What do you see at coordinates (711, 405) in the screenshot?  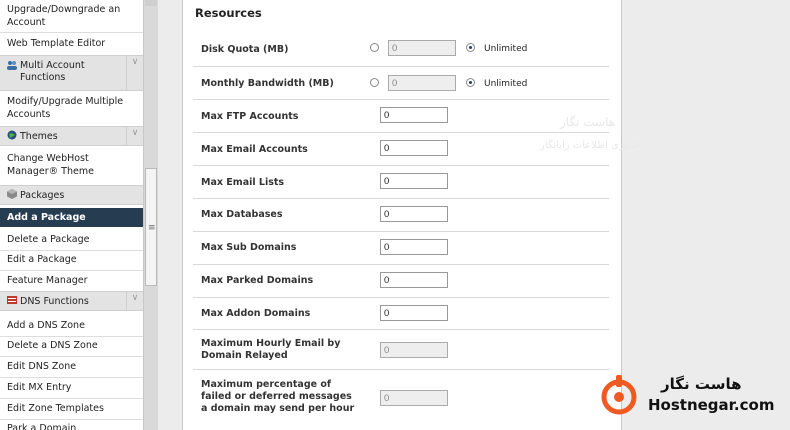 I see `brand-name-en: Hostnegar.com` at bounding box center [711, 405].